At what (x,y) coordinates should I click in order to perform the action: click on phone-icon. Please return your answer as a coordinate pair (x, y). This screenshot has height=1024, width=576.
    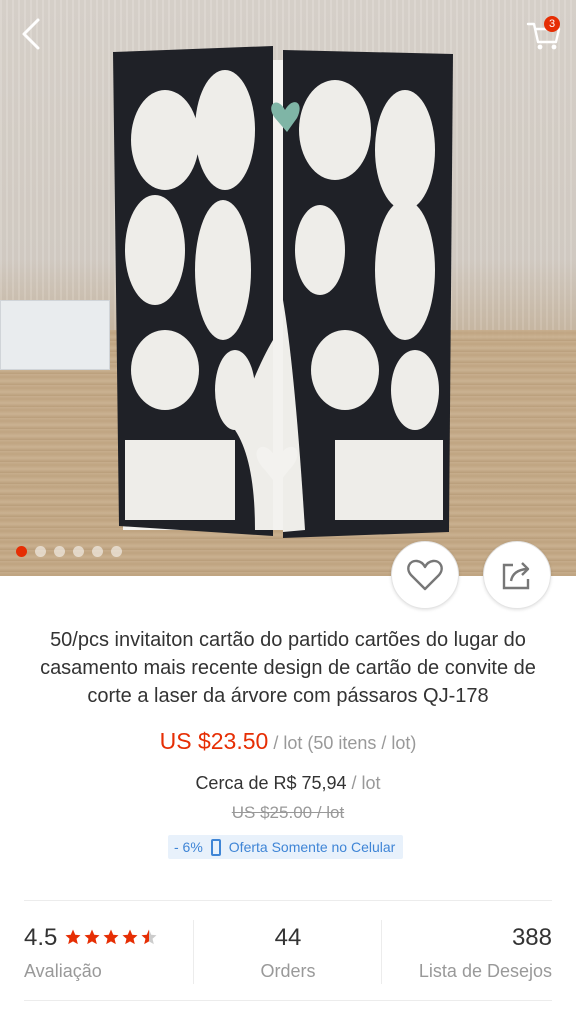
    Looking at the image, I should click on (215, 847).